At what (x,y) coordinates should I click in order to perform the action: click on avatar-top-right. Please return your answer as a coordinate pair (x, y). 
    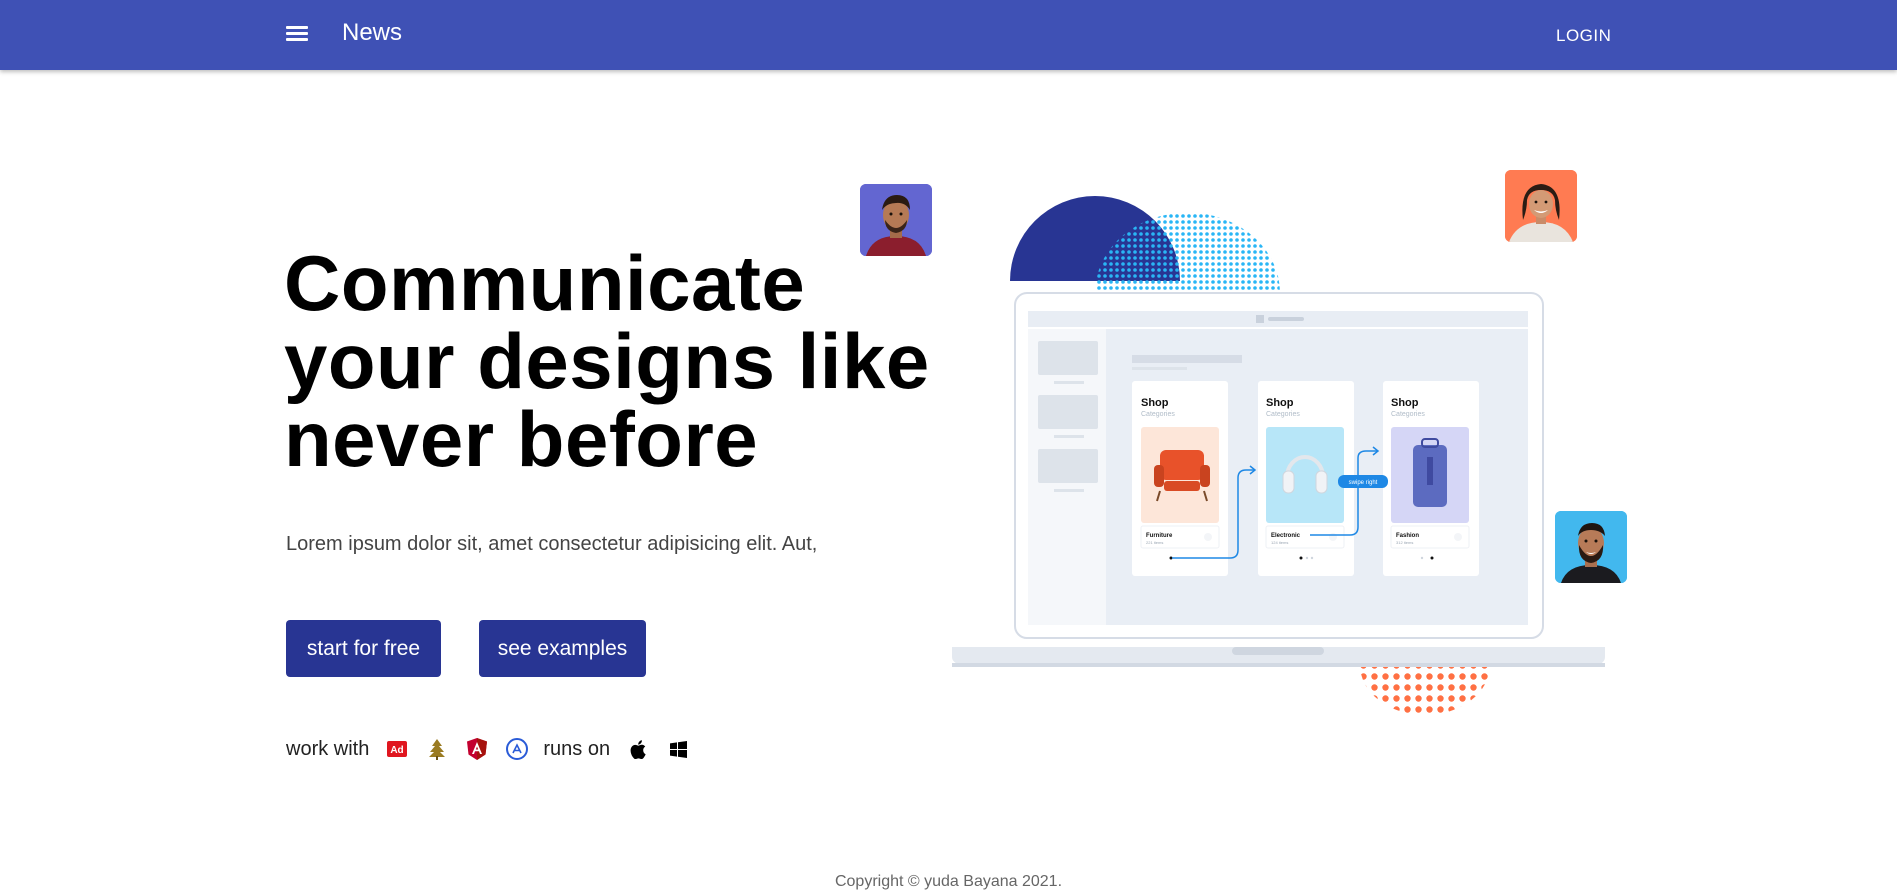
    Looking at the image, I should click on (1541, 206).